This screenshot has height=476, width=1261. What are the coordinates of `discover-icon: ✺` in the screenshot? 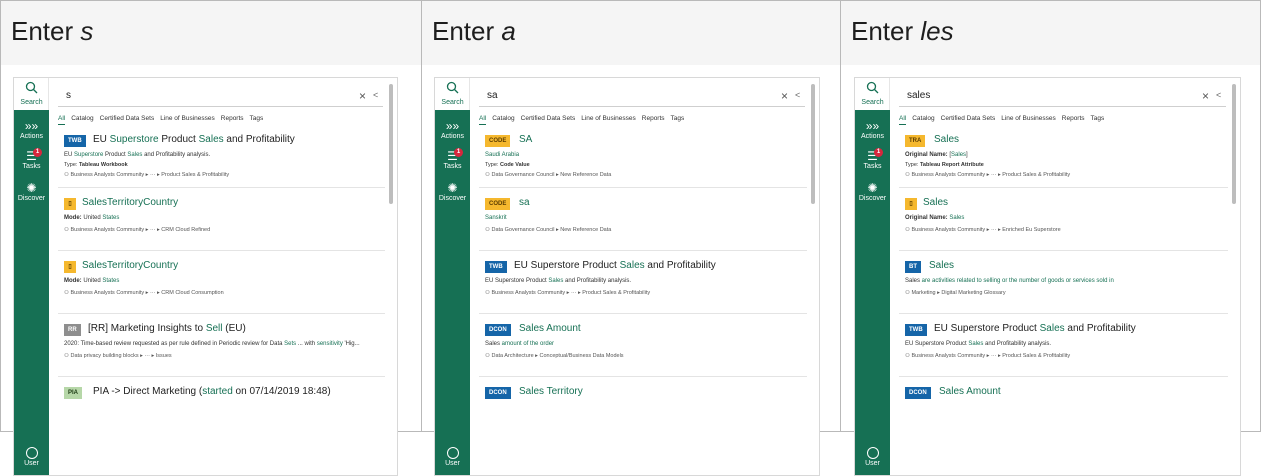 It's located at (872, 188).